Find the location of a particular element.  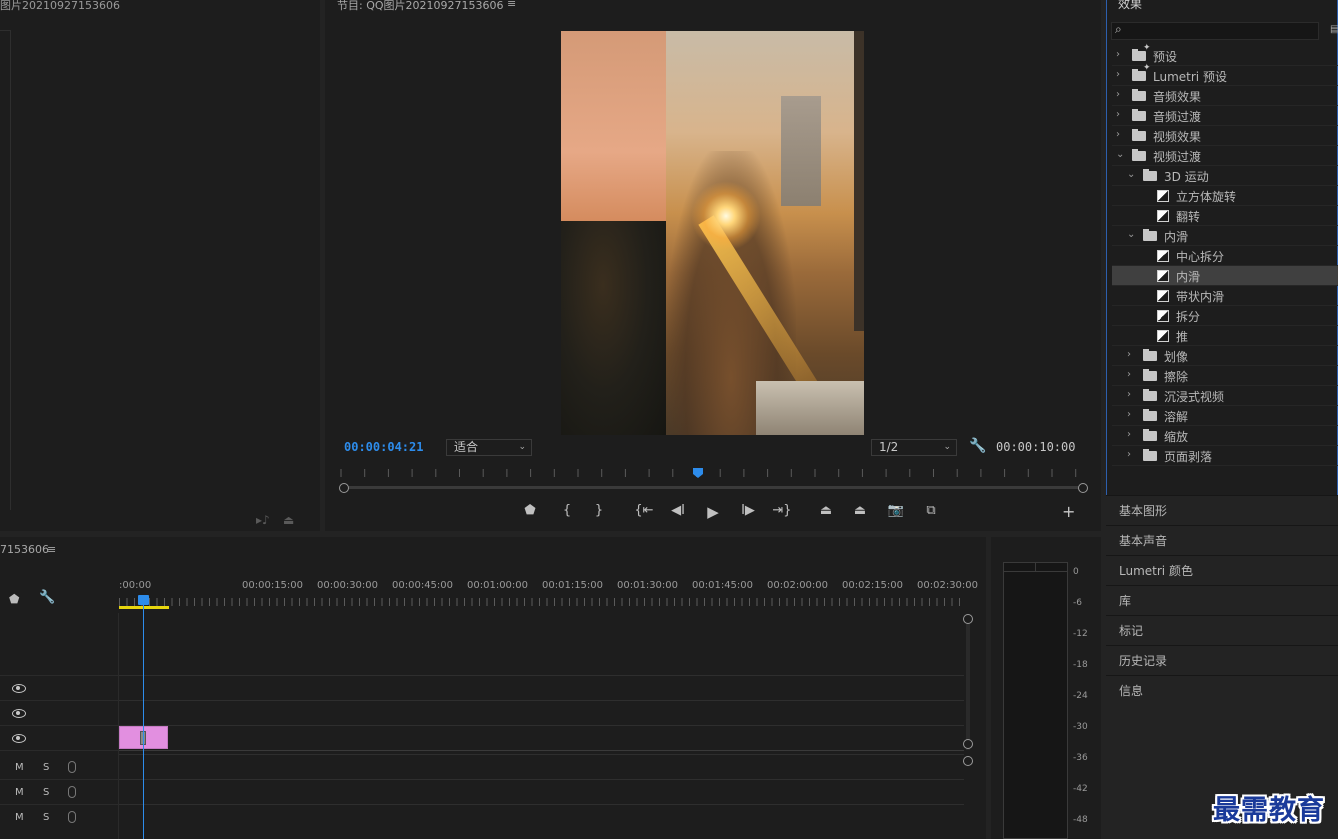

monitor-time-ruler is located at coordinates (713, 472).